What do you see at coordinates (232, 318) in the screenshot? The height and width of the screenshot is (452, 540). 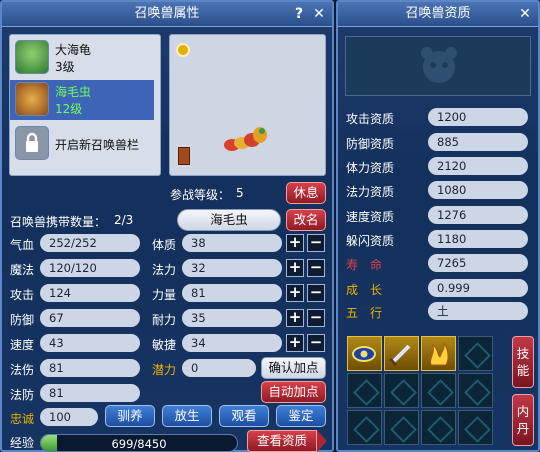 I see `end-value: 35` at bounding box center [232, 318].